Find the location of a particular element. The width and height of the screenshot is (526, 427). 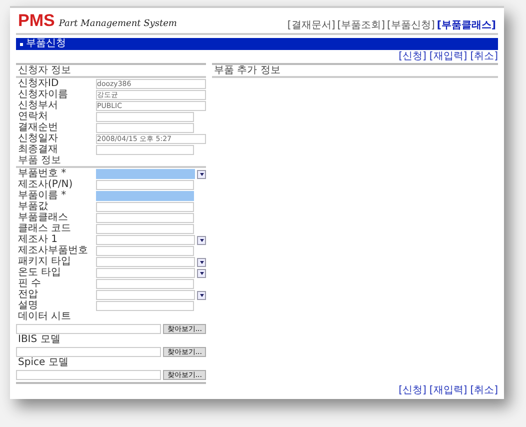

field-label: 신청자이름 is located at coordinates (43, 95).